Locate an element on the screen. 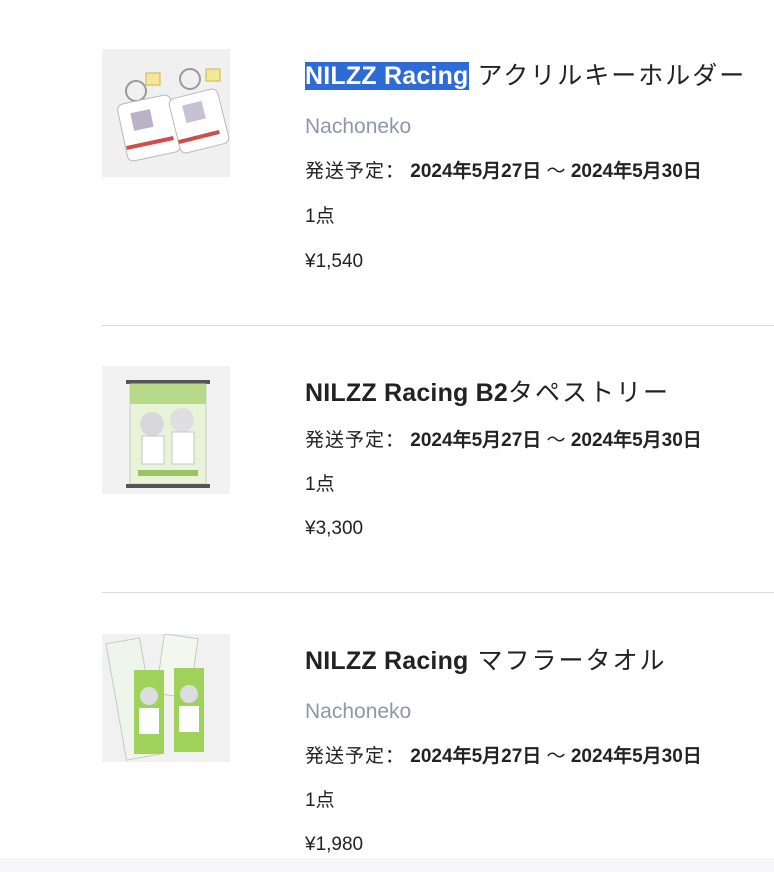 This screenshot has height=872, width=774. price: ¥3,300 is located at coordinates (334, 528).